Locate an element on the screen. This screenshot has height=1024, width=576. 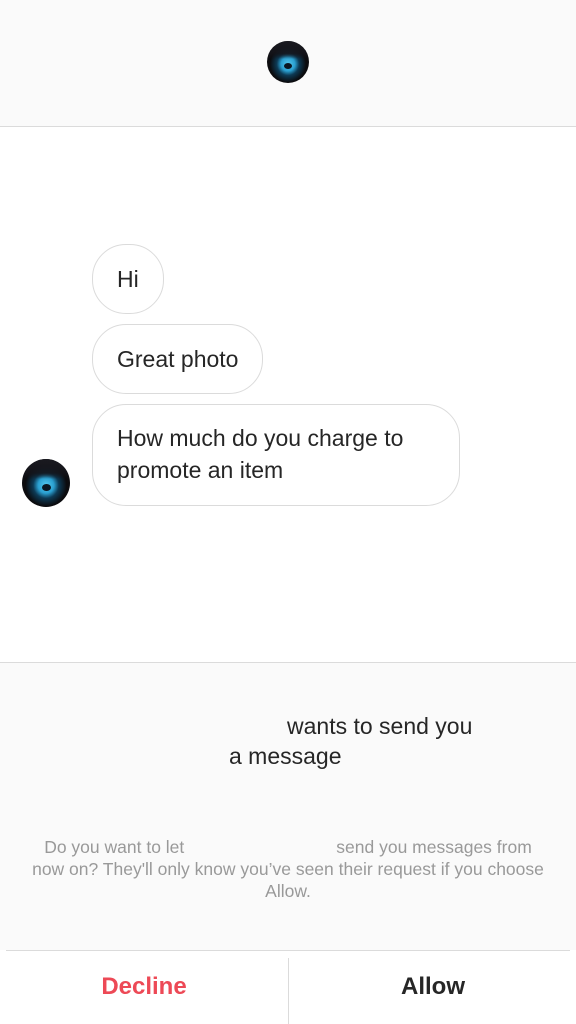
message-bubble: Great photo is located at coordinates (178, 359).